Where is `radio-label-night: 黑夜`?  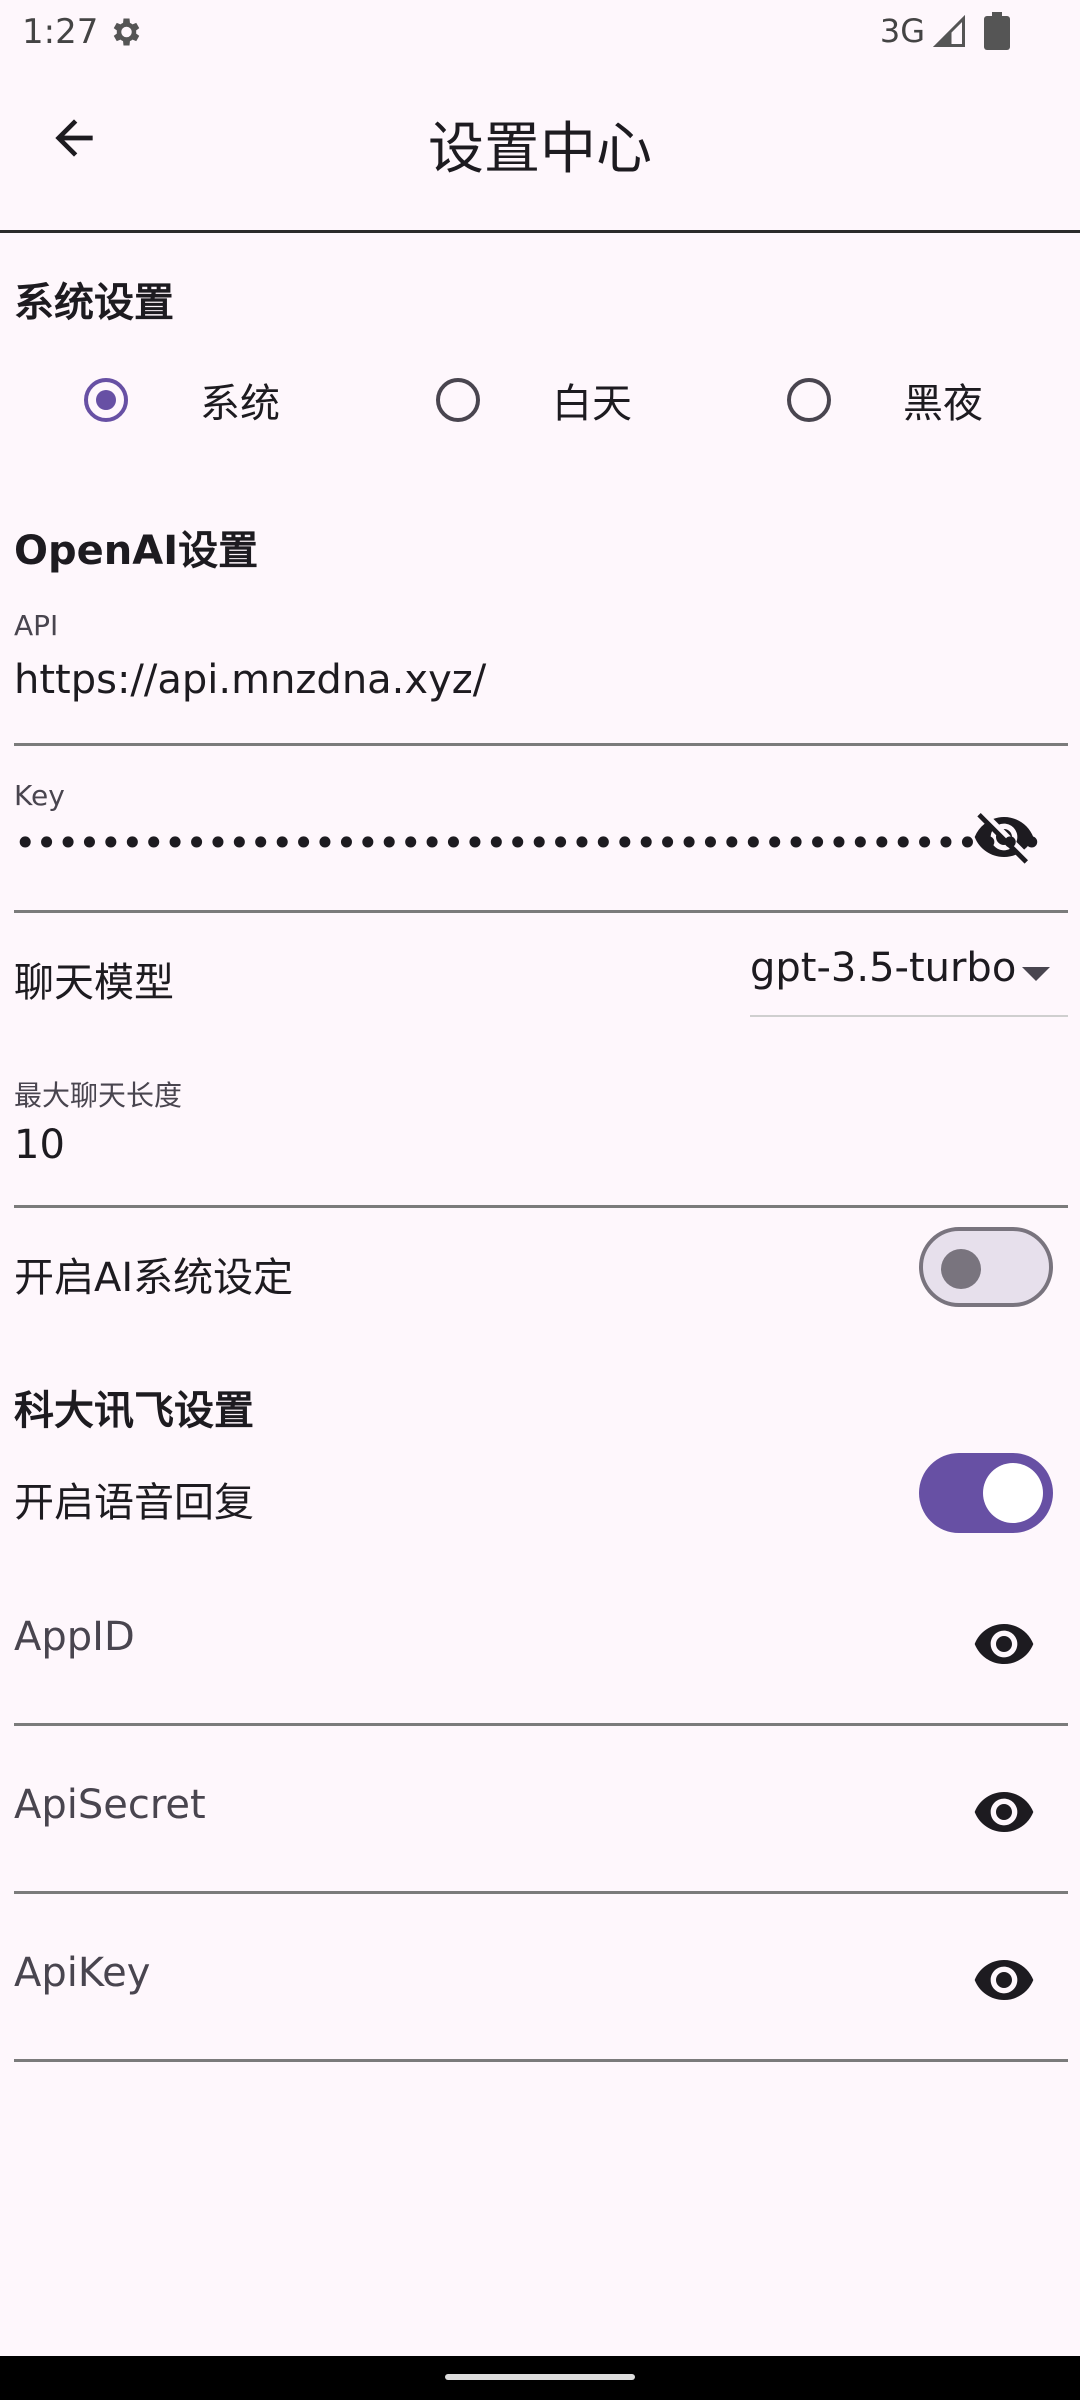 radio-label-night: 黑夜 is located at coordinates (943, 404).